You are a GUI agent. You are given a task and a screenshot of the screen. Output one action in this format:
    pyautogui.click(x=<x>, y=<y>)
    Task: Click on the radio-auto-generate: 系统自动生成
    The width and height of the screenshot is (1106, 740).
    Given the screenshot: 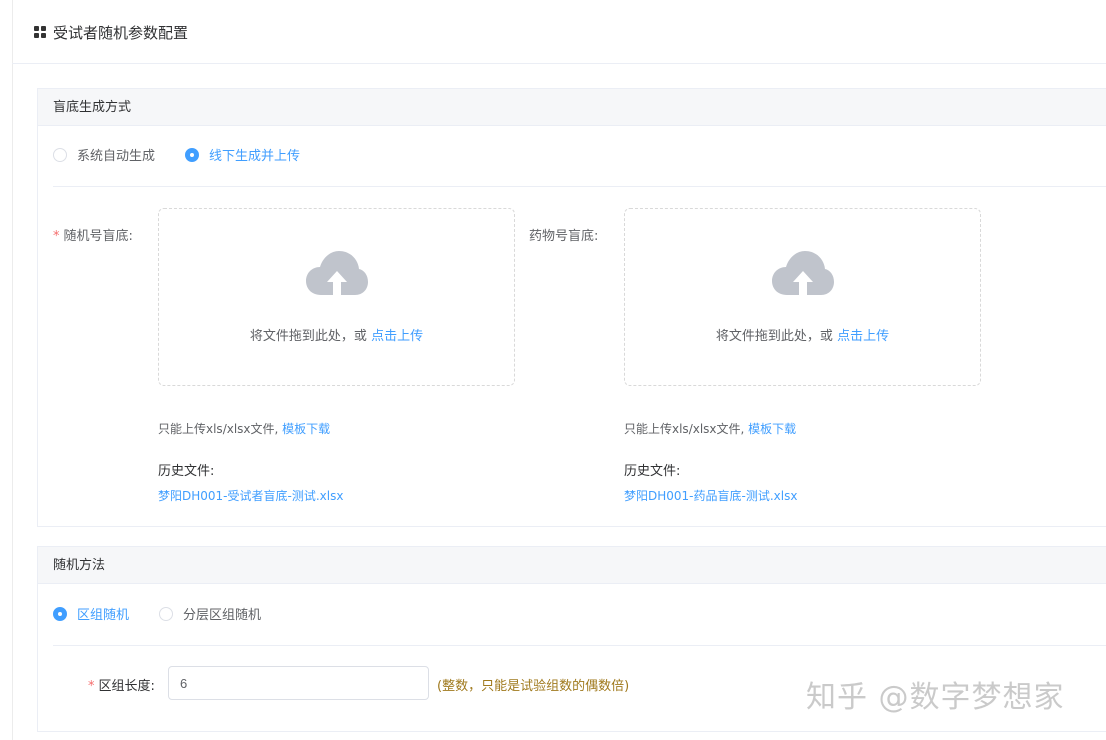 What is the action you would take?
    pyautogui.click(x=104, y=154)
    